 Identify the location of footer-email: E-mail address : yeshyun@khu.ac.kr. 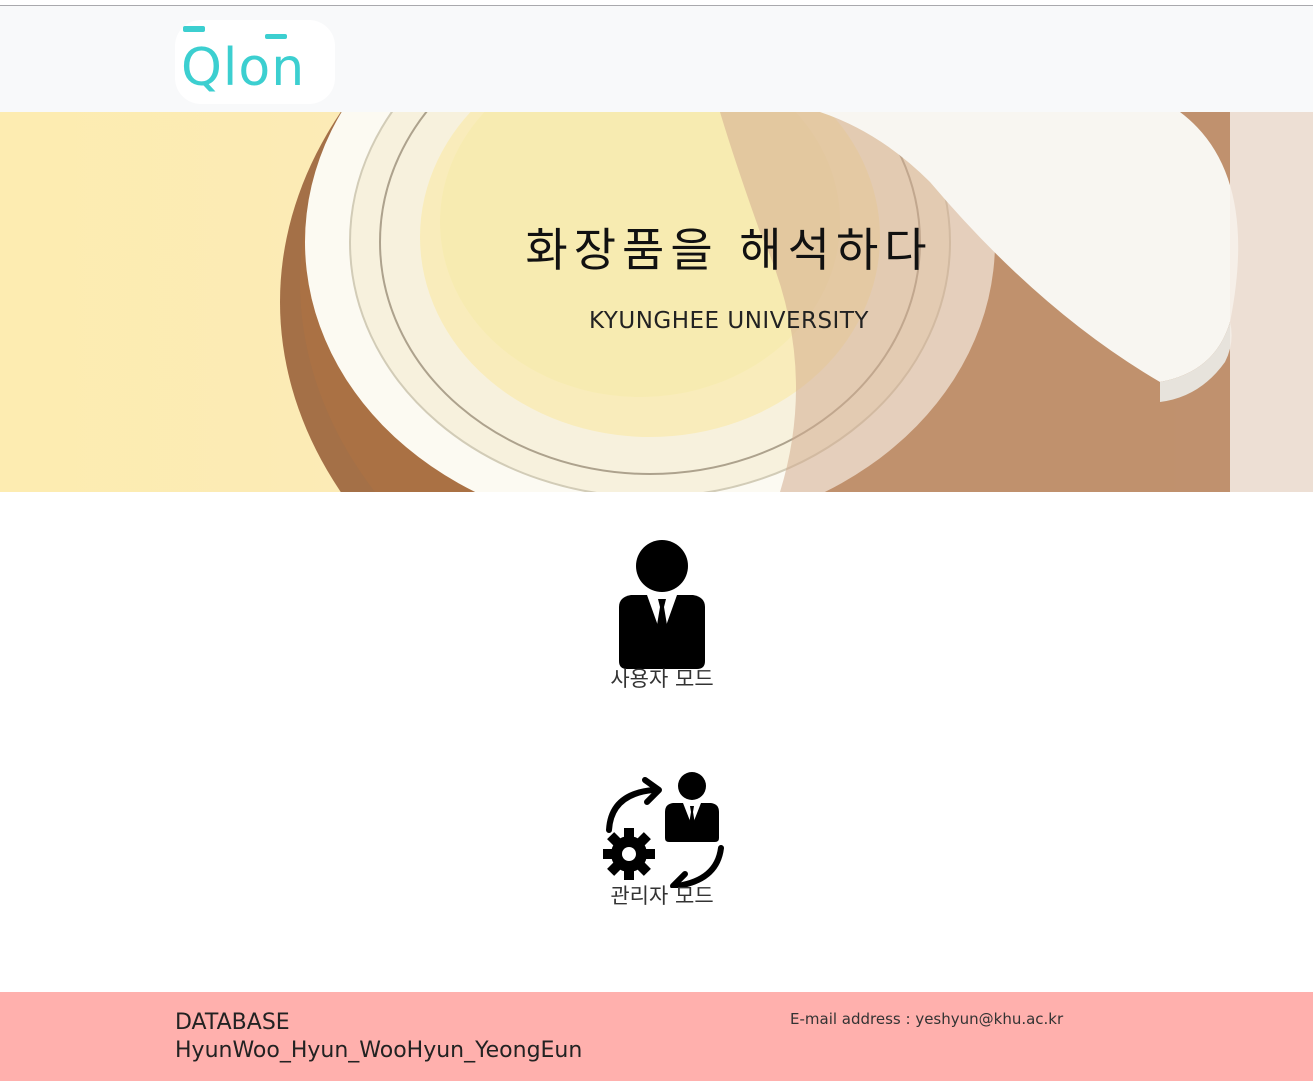
(927, 1019).